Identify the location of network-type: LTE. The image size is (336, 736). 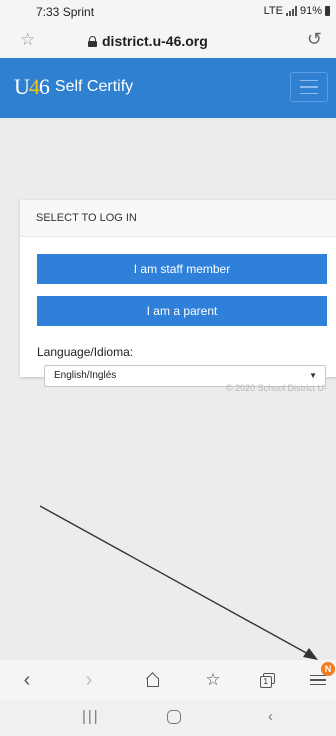
(273, 11).